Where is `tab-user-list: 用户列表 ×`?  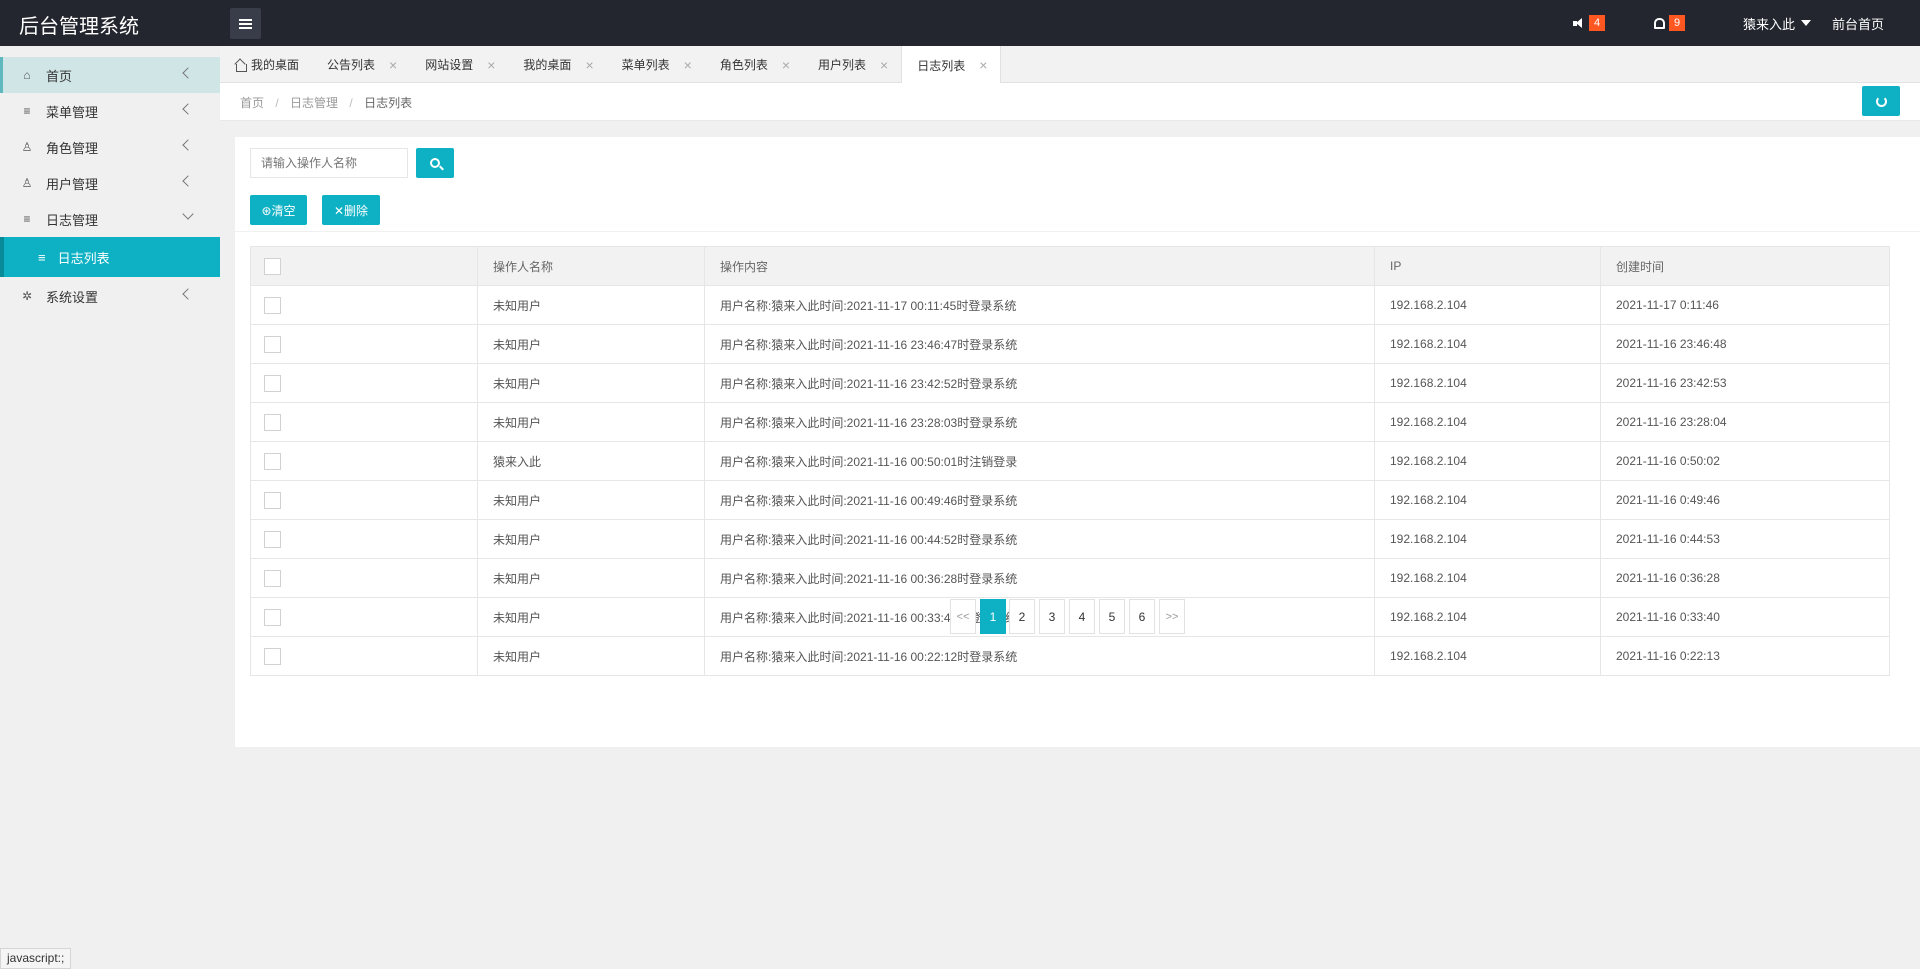 tab-user-list: 用户列表 × is located at coordinates (852, 64).